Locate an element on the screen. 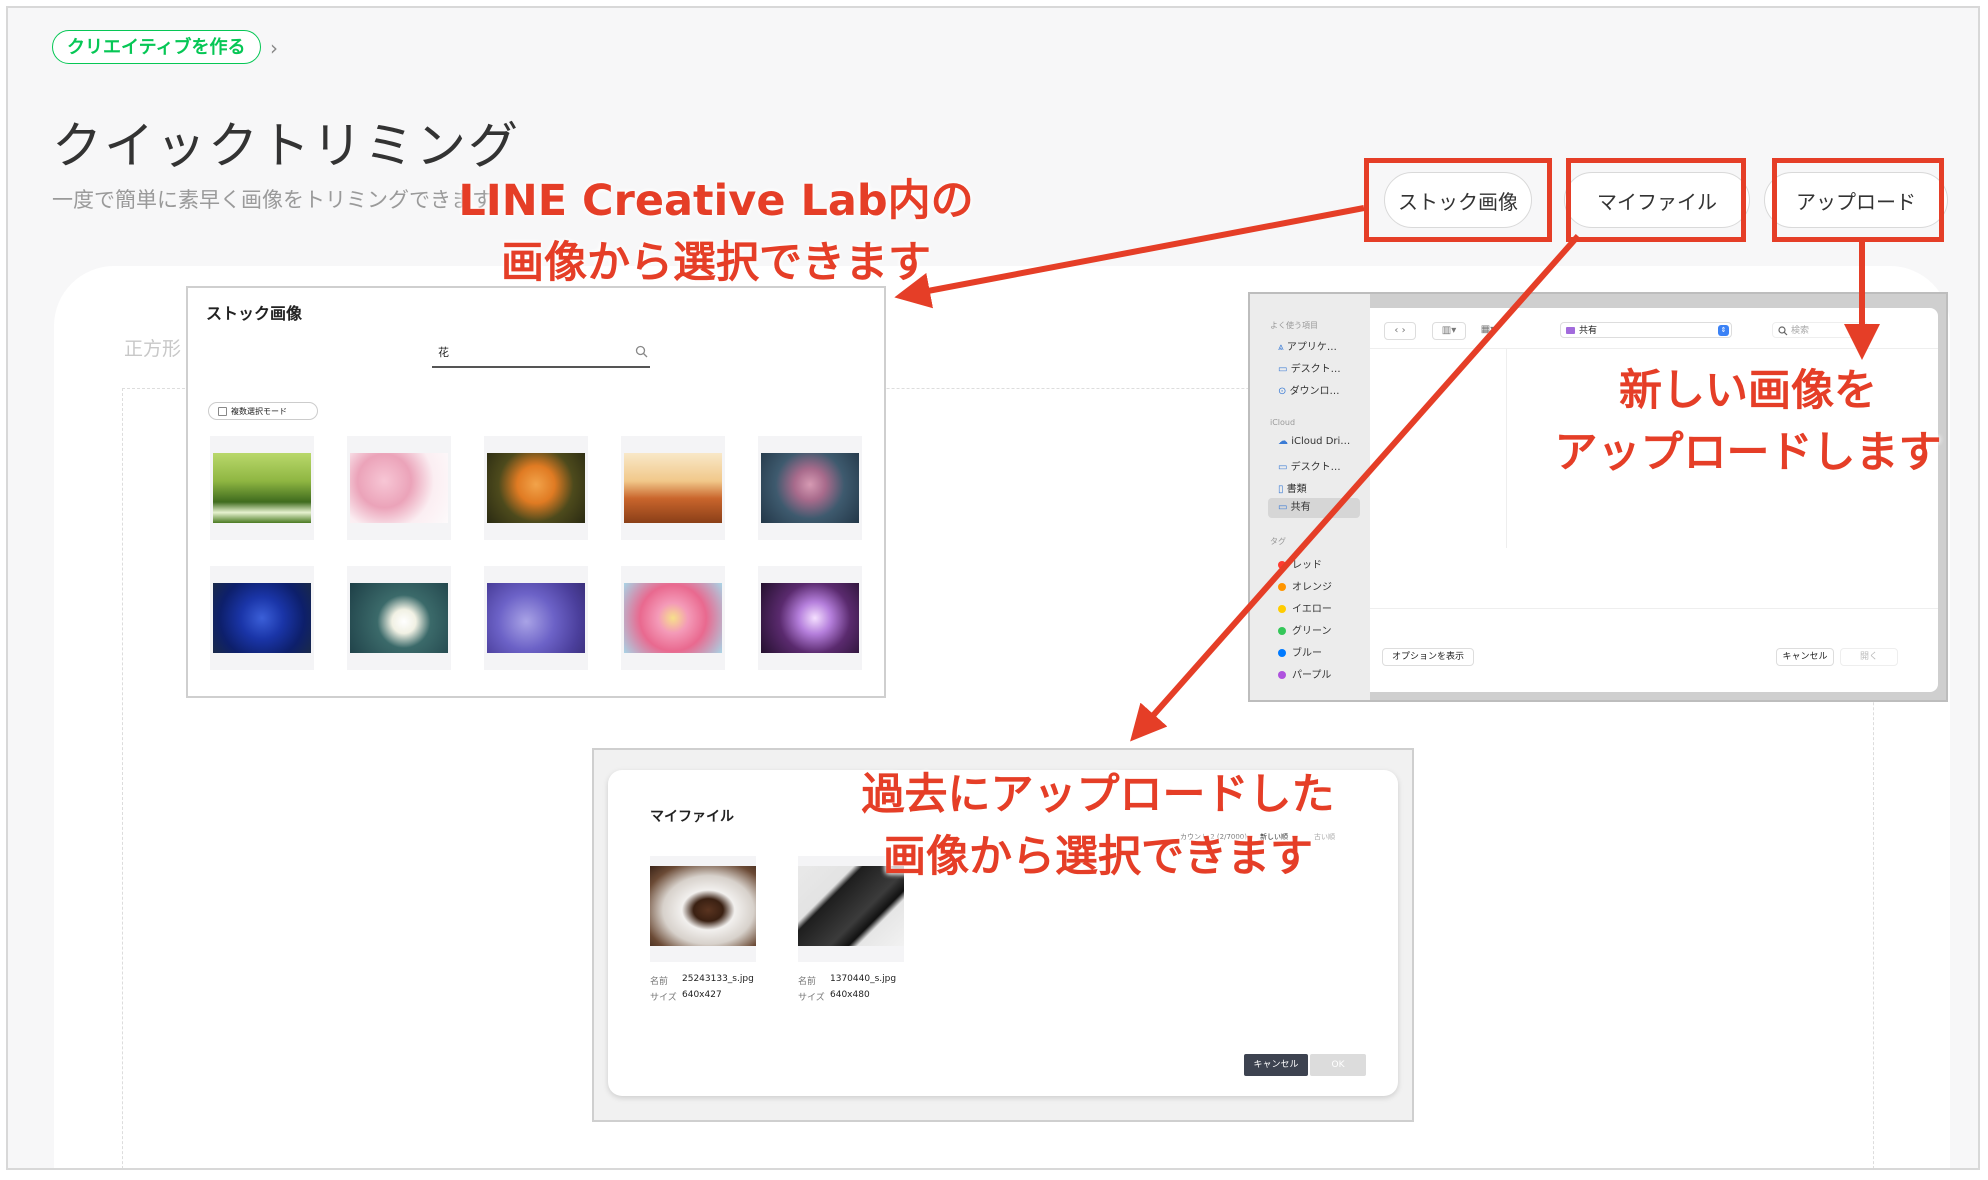  callout-line: LINE Creative Lab内の is located at coordinates (716, 201).